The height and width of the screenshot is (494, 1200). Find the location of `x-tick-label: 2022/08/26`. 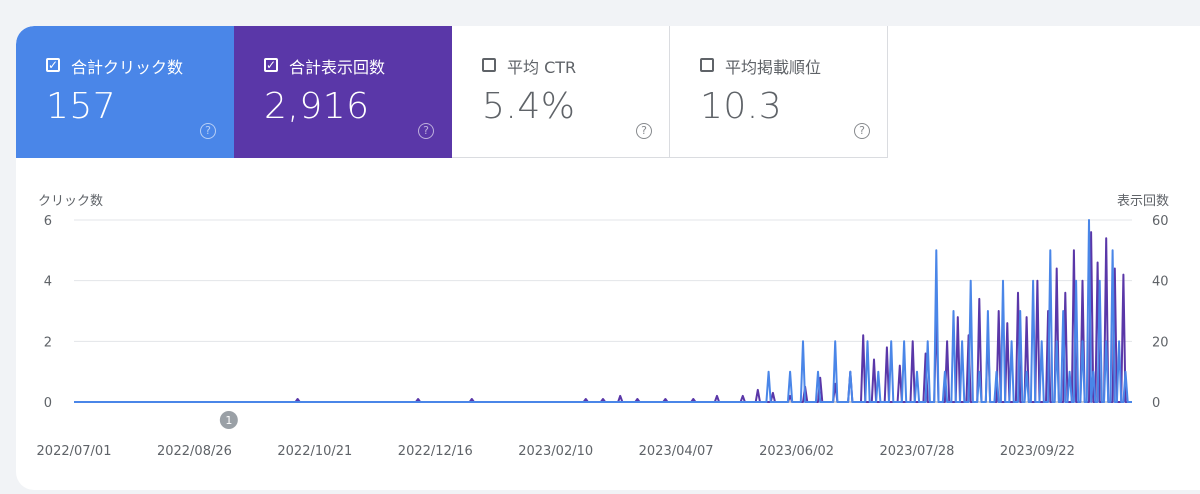

x-tick-label: 2022/08/26 is located at coordinates (194, 451).